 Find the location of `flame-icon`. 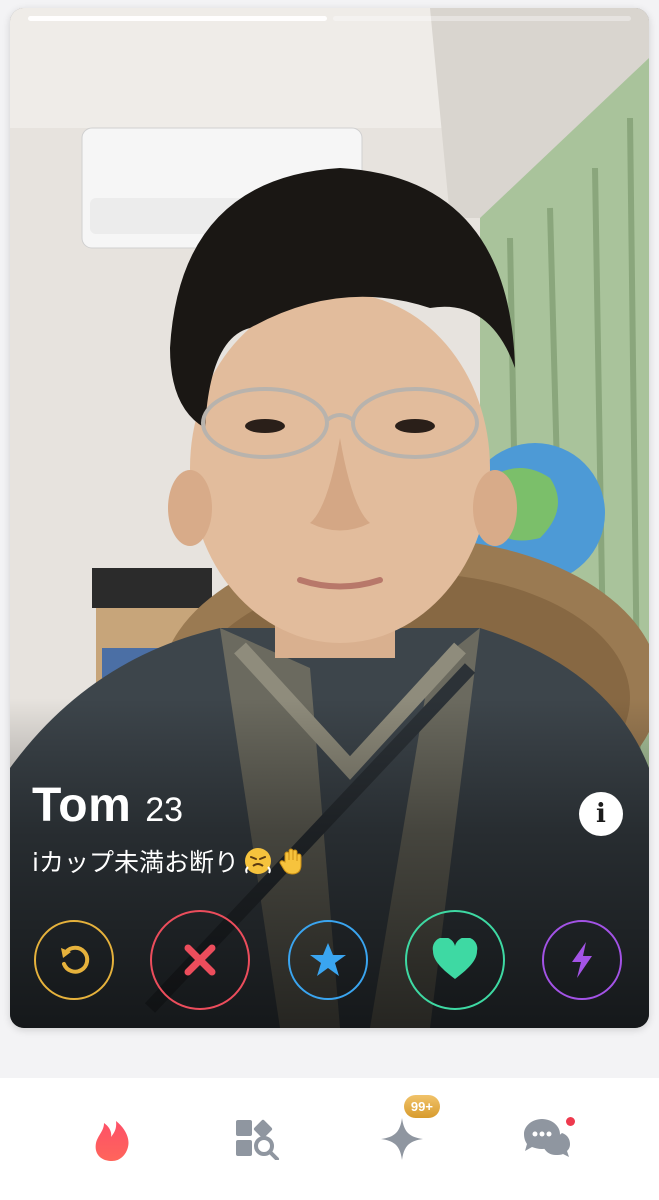

flame-icon is located at coordinates (112, 1141).